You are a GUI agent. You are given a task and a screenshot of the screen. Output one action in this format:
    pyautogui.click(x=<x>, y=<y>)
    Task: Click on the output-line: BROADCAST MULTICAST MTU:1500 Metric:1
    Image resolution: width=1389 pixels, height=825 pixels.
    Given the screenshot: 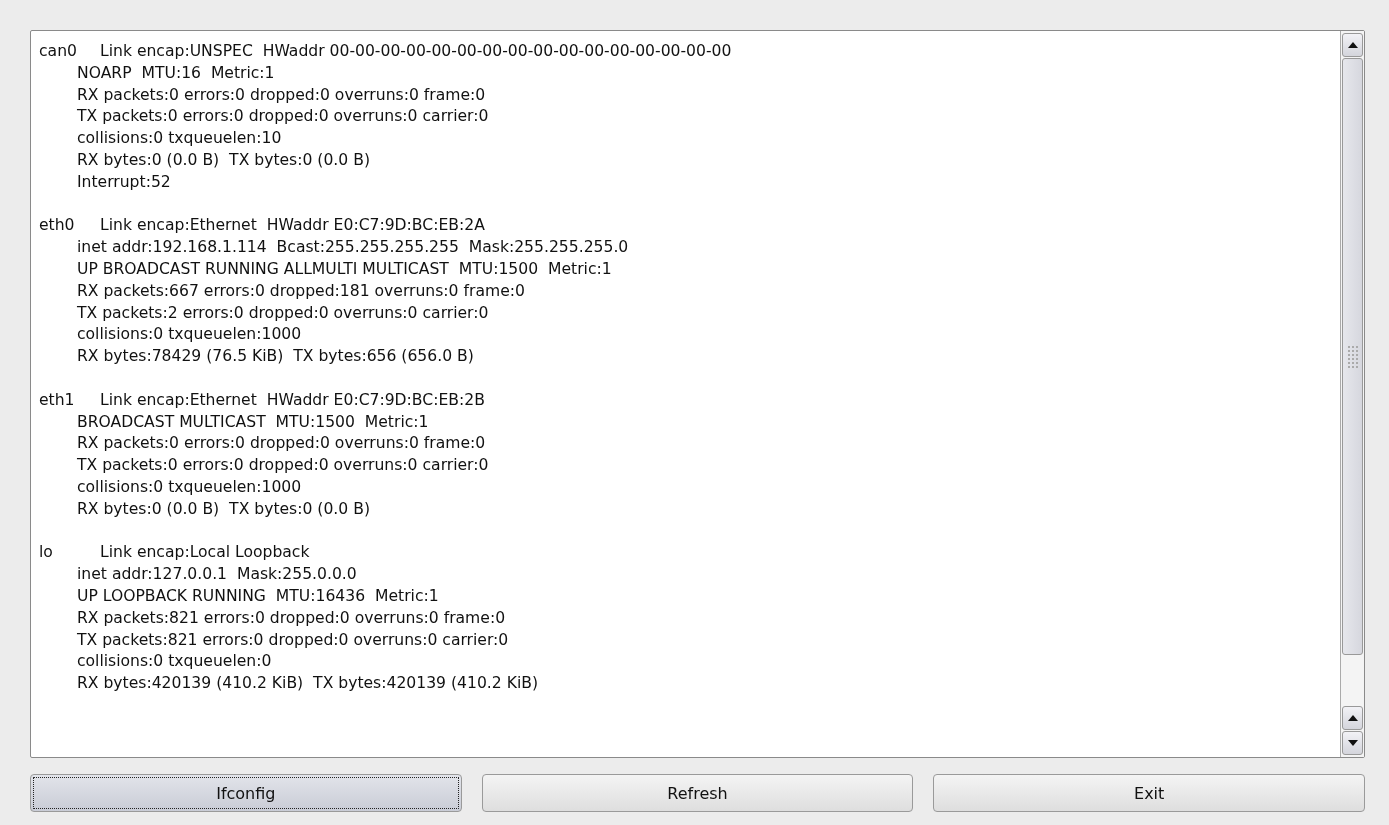 What is the action you would take?
    pyautogui.click(x=253, y=422)
    